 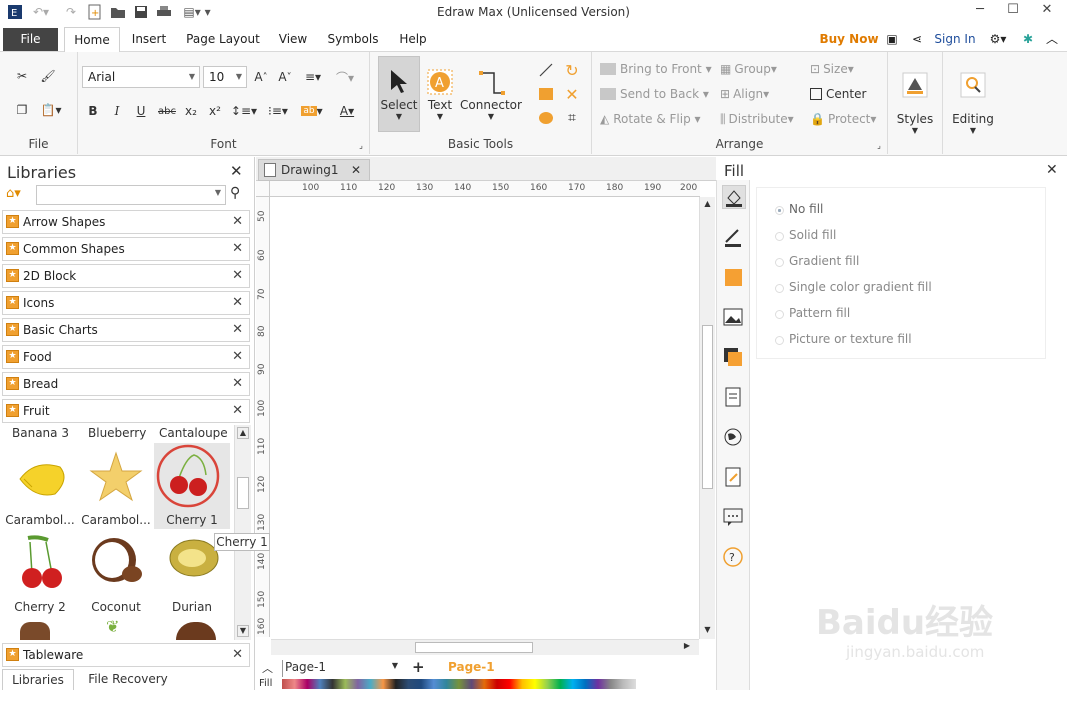 I want to click on shape-coconut: Coconut, so click(x=116, y=573).